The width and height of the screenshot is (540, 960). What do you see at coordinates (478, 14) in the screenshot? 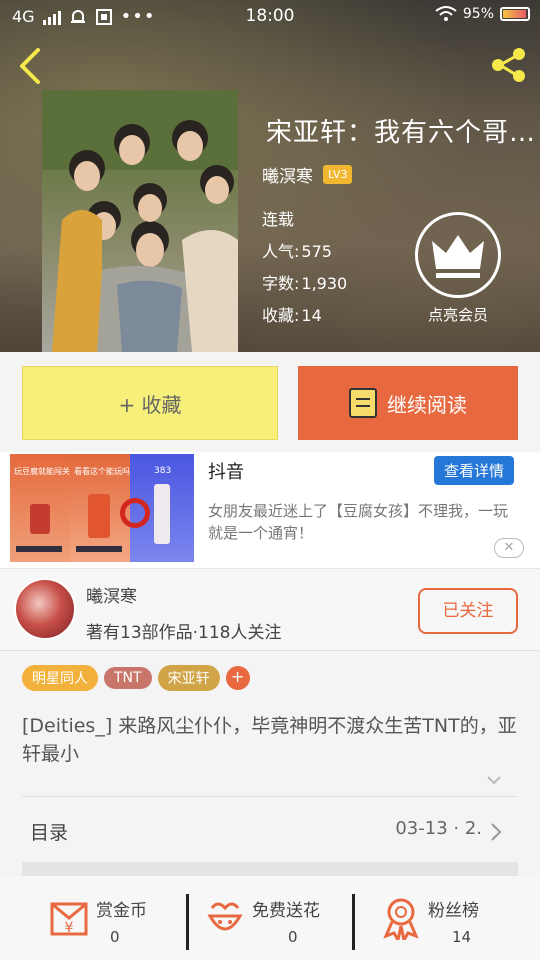
I see `battery-percent: 95%` at bounding box center [478, 14].